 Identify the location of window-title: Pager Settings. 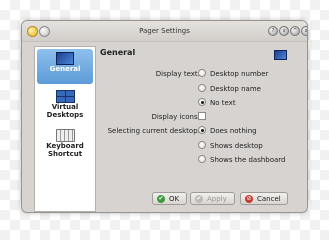
(164, 31).